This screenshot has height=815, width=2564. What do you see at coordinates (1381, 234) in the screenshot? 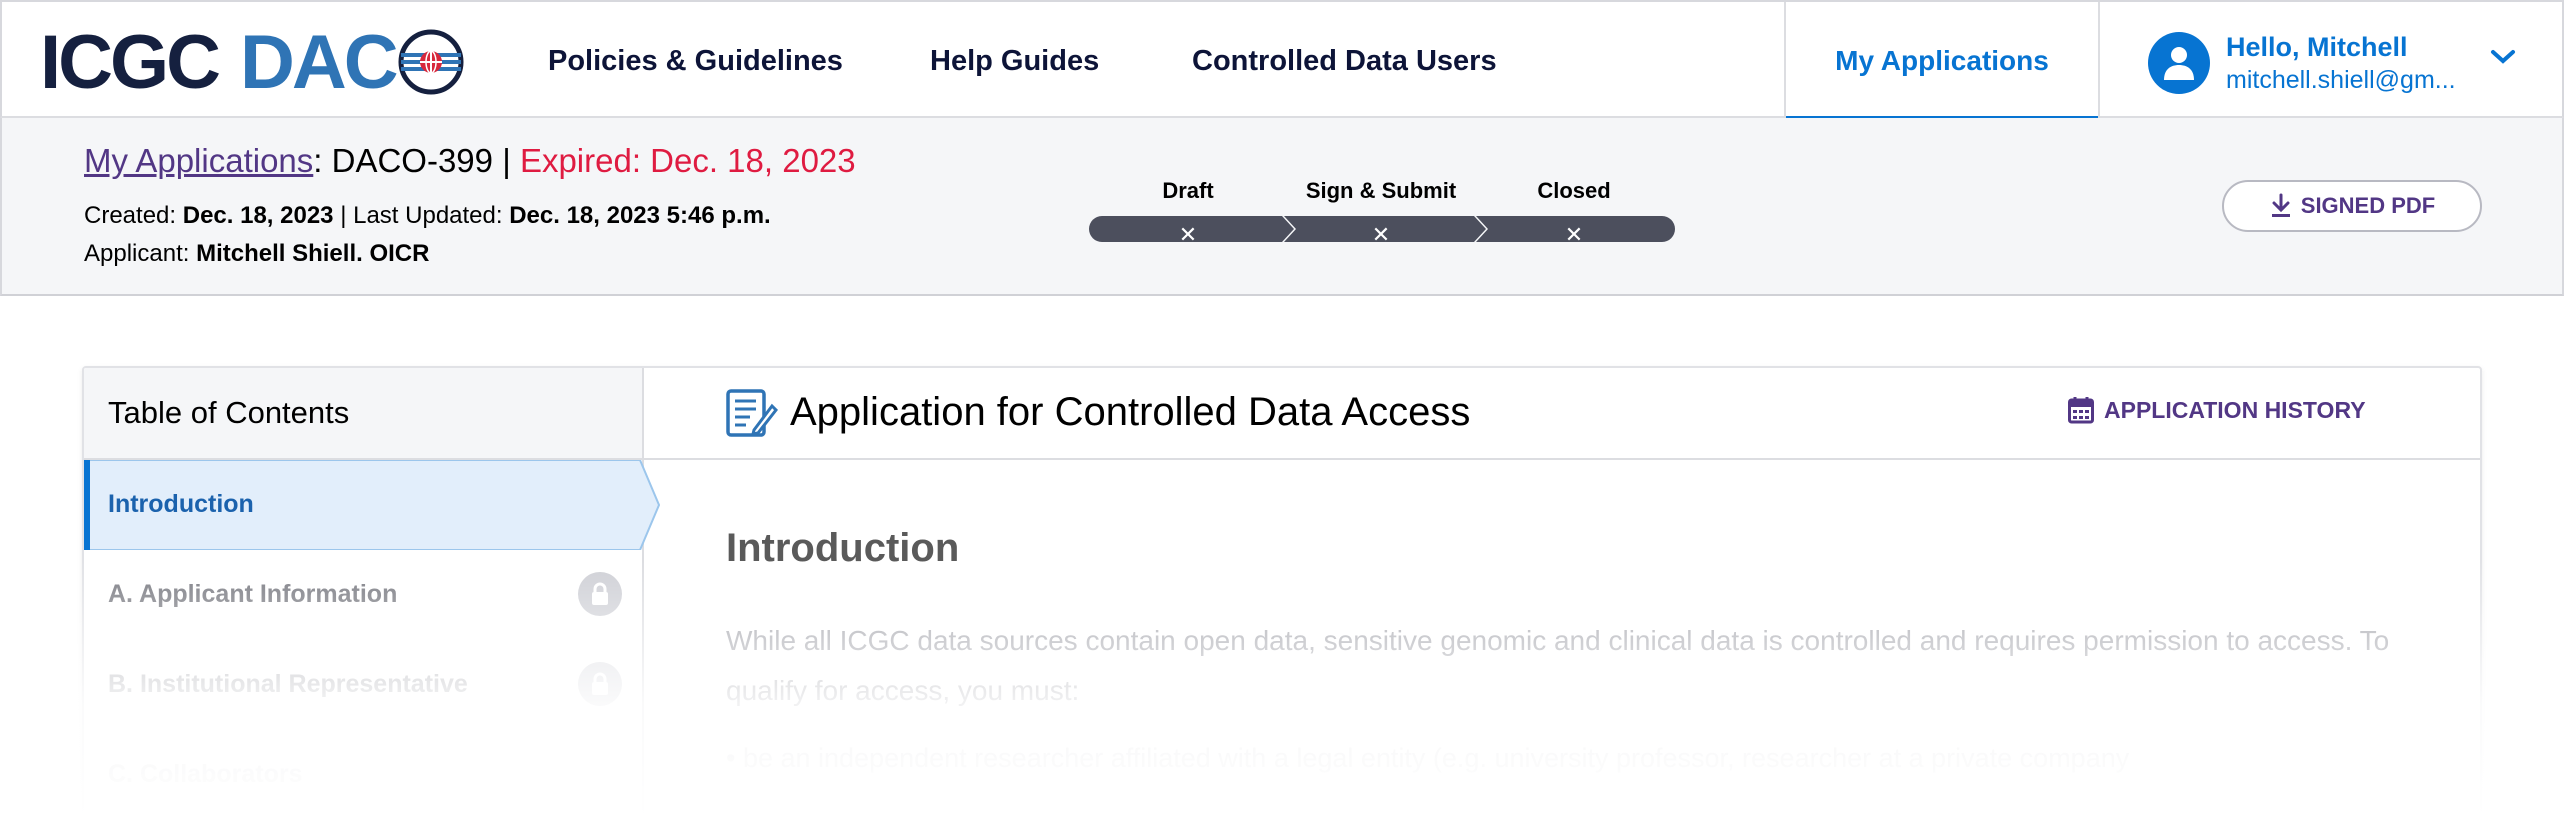
I see `step-sign-submit-x-icon: ✕` at bounding box center [1381, 234].